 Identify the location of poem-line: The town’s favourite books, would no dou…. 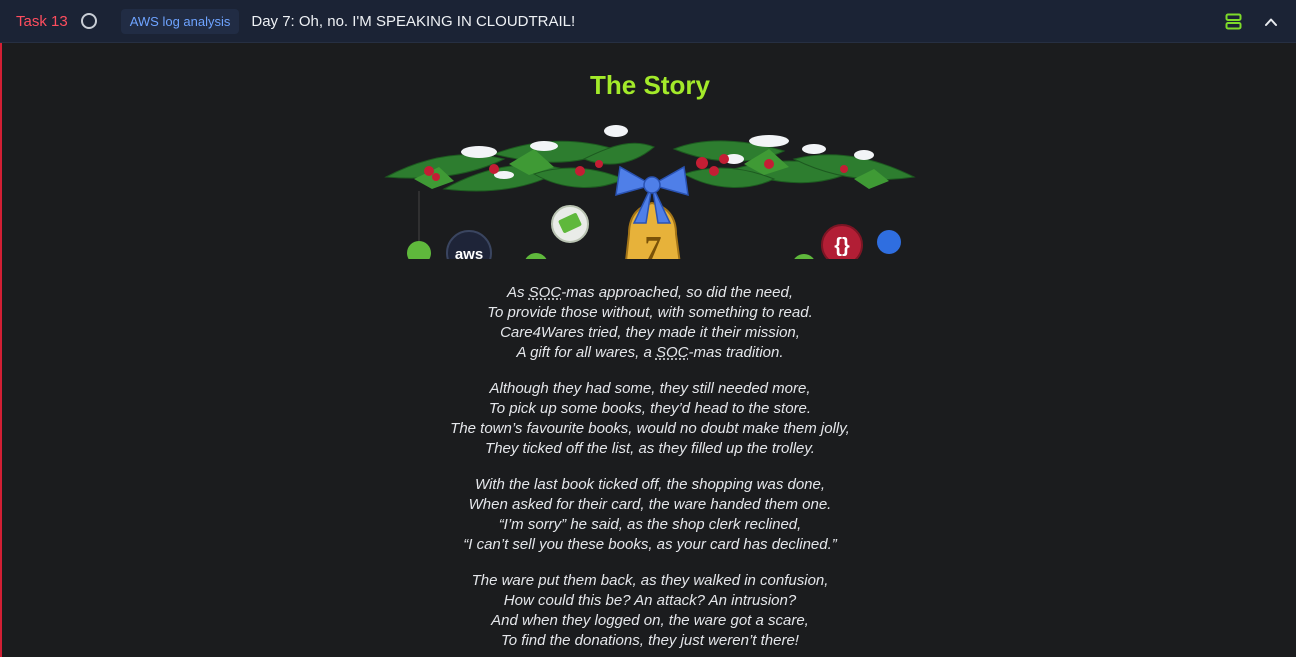
(650, 428).